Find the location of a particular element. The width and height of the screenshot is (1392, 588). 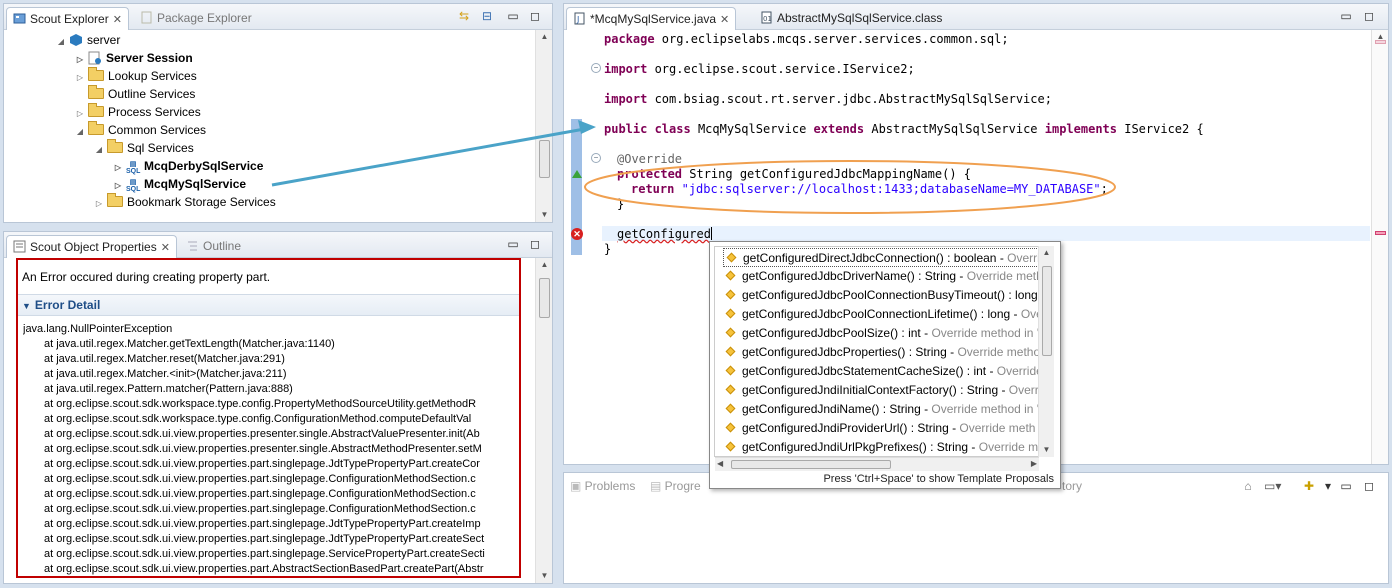

explorer-scrollbar: ▲ ▼ is located at coordinates (543, 126).